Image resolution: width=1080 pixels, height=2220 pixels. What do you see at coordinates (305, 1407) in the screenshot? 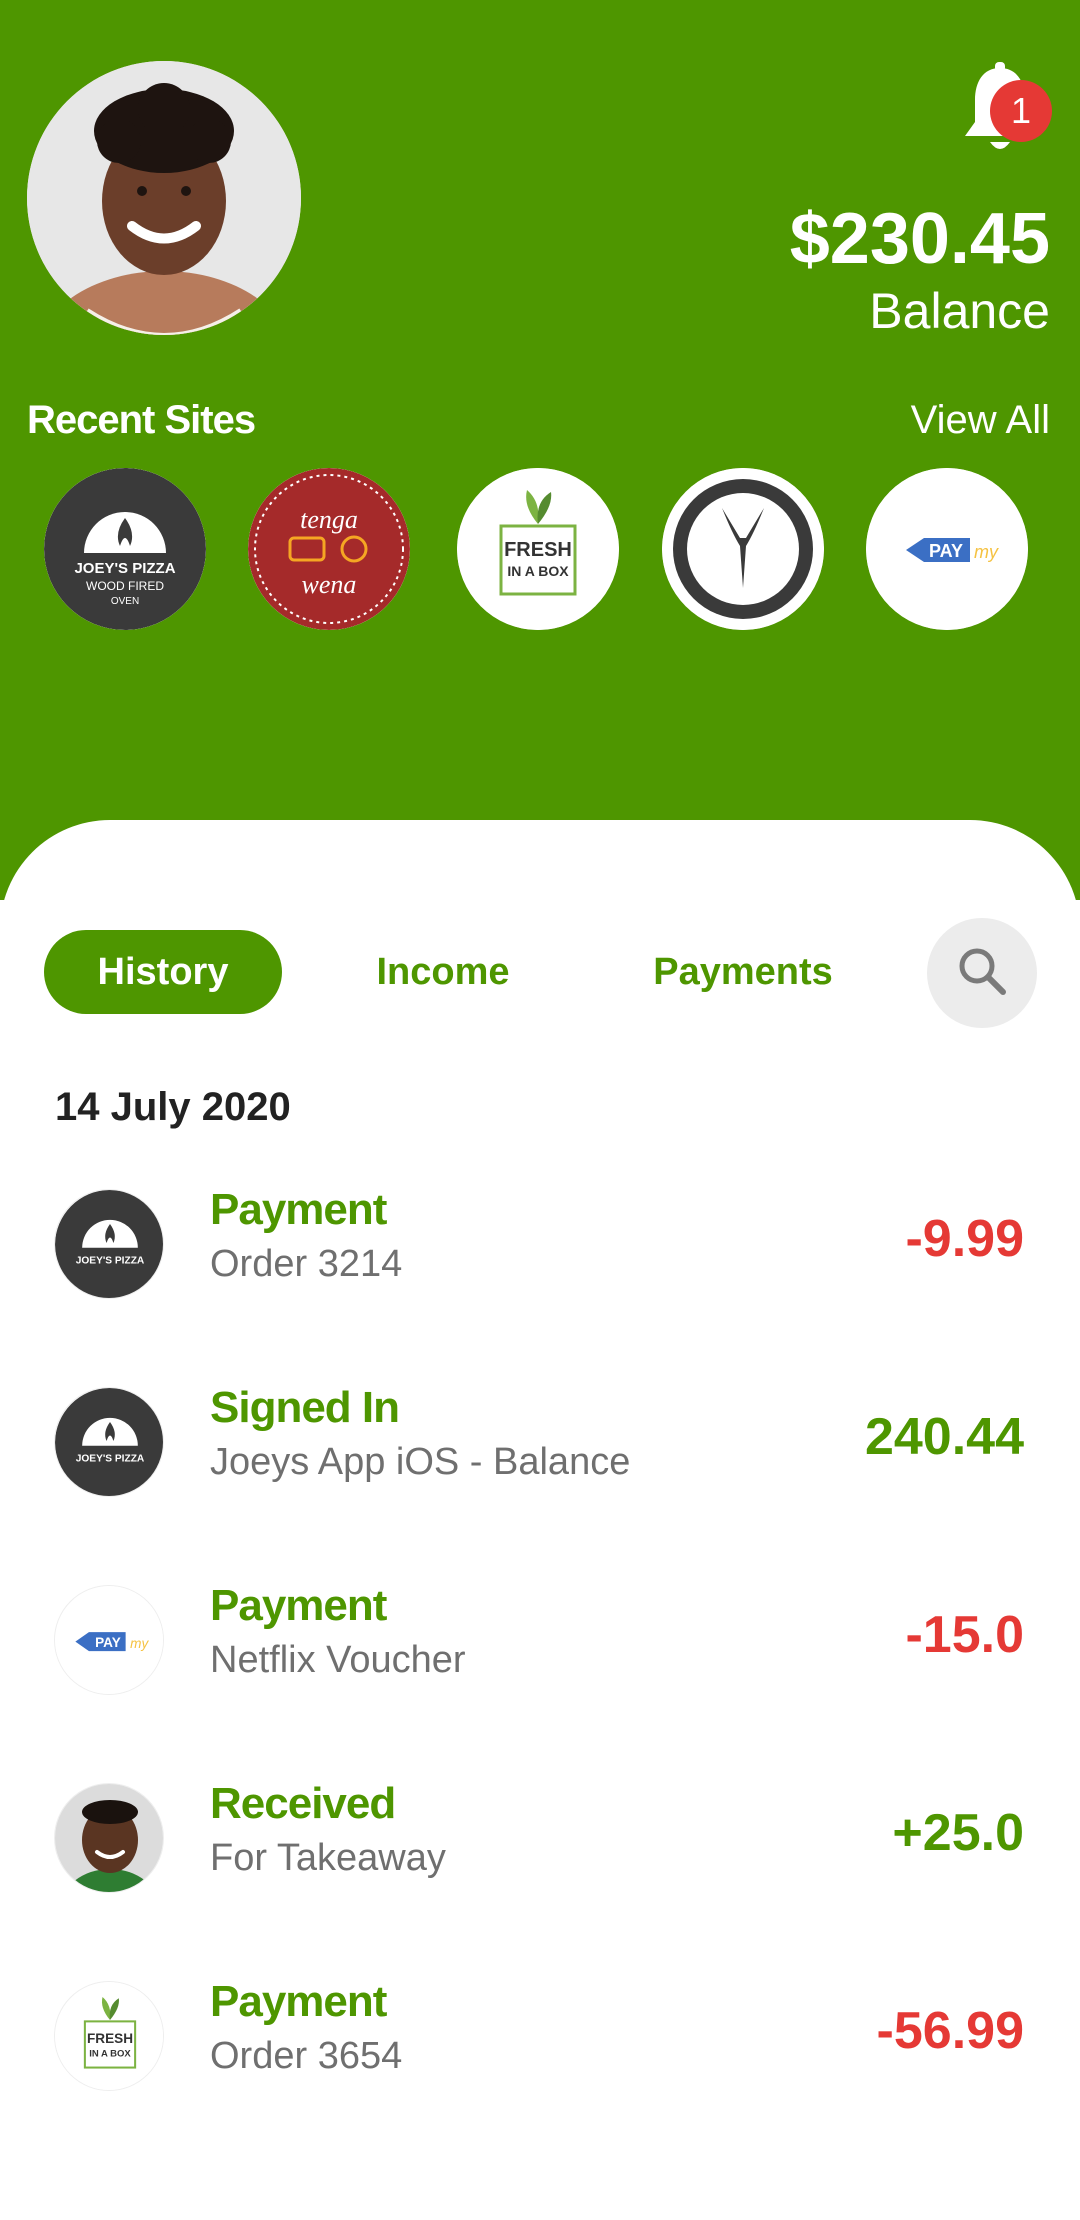
I see `transaction-title: Signed In` at bounding box center [305, 1407].